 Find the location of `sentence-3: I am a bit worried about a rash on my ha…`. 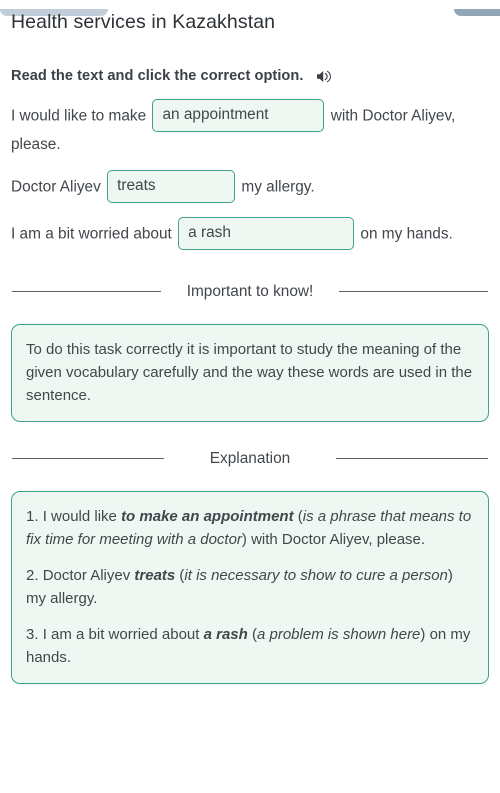

sentence-3: I am a bit worried about a rash on my ha… is located at coordinates (250, 234).